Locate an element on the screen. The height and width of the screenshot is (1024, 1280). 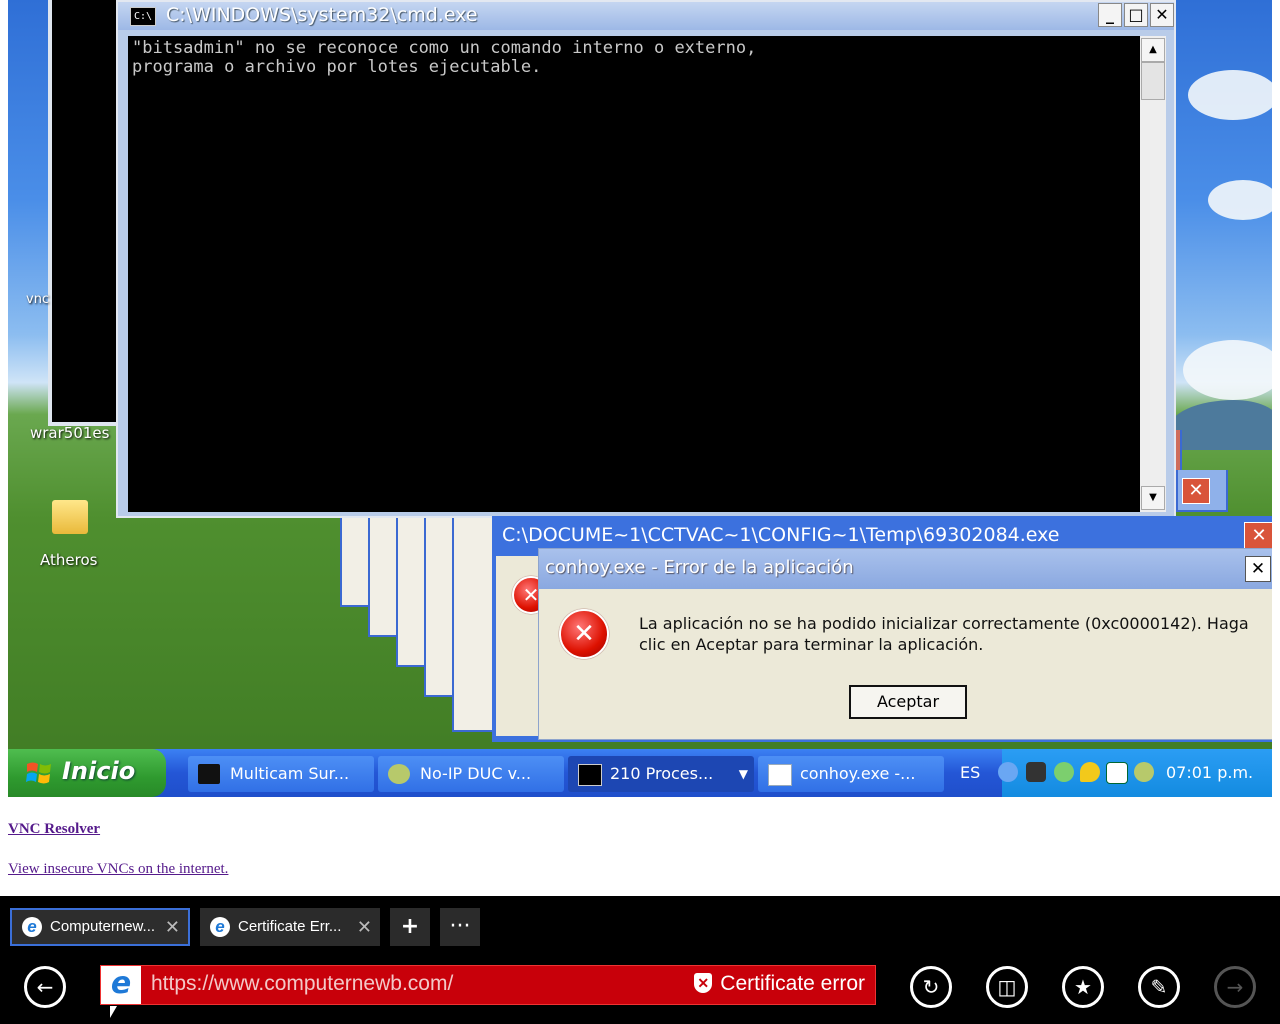
error-dialog-title: conhoy.exe - Error de la aplicación is located at coordinates (699, 567).